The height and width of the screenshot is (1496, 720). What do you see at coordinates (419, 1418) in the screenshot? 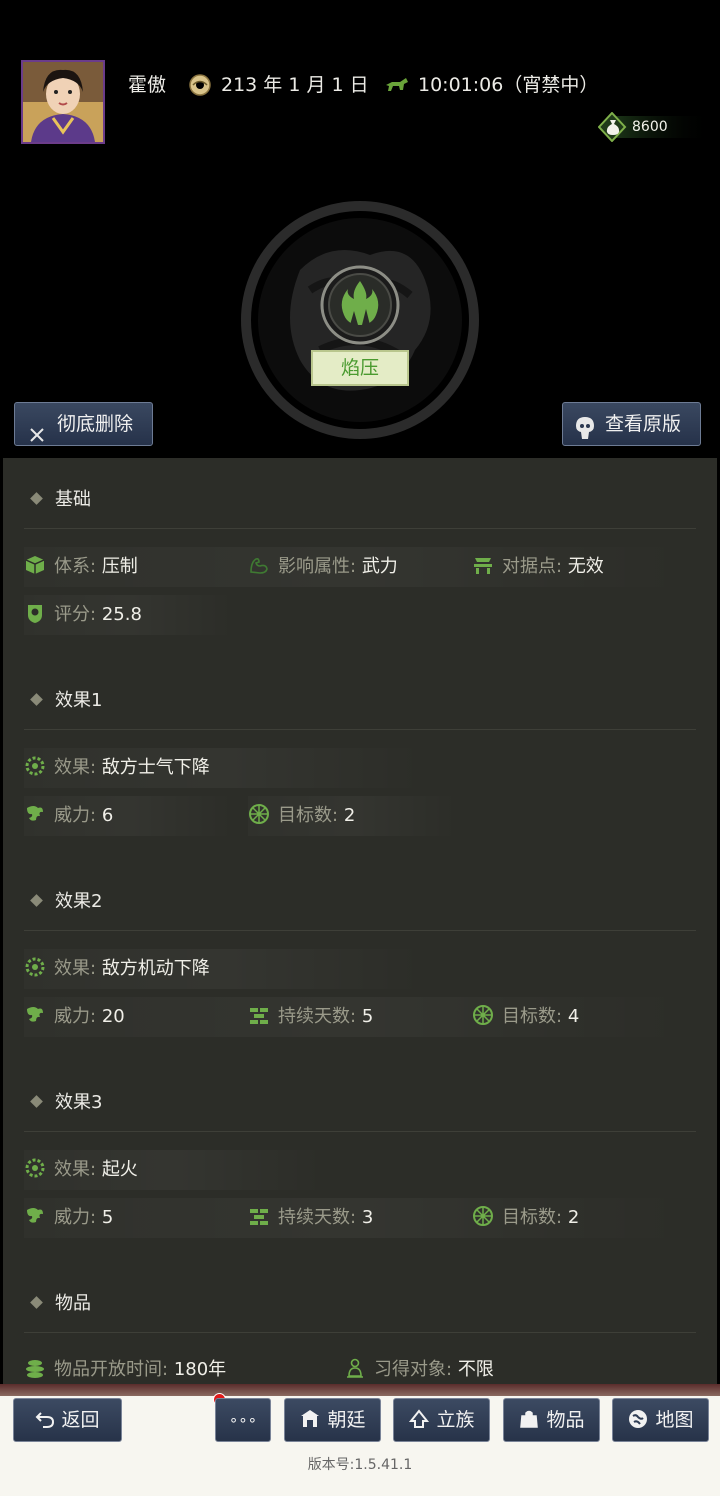
I see `clan-icon` at bounding box center [419, 1418].